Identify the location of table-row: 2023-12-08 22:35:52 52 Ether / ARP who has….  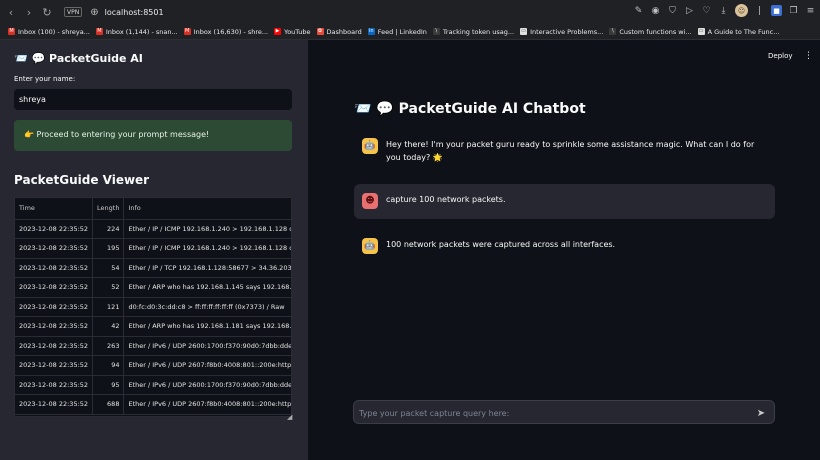
(153, 287).